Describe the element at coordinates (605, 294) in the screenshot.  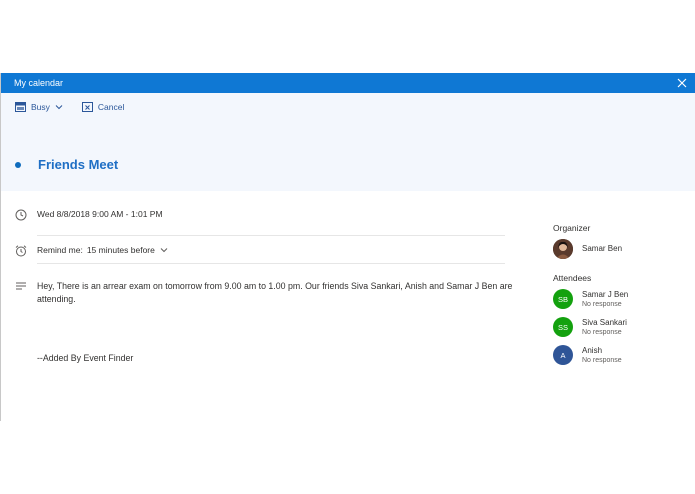
I see `attendee-name: Samar J Ben` at that location.